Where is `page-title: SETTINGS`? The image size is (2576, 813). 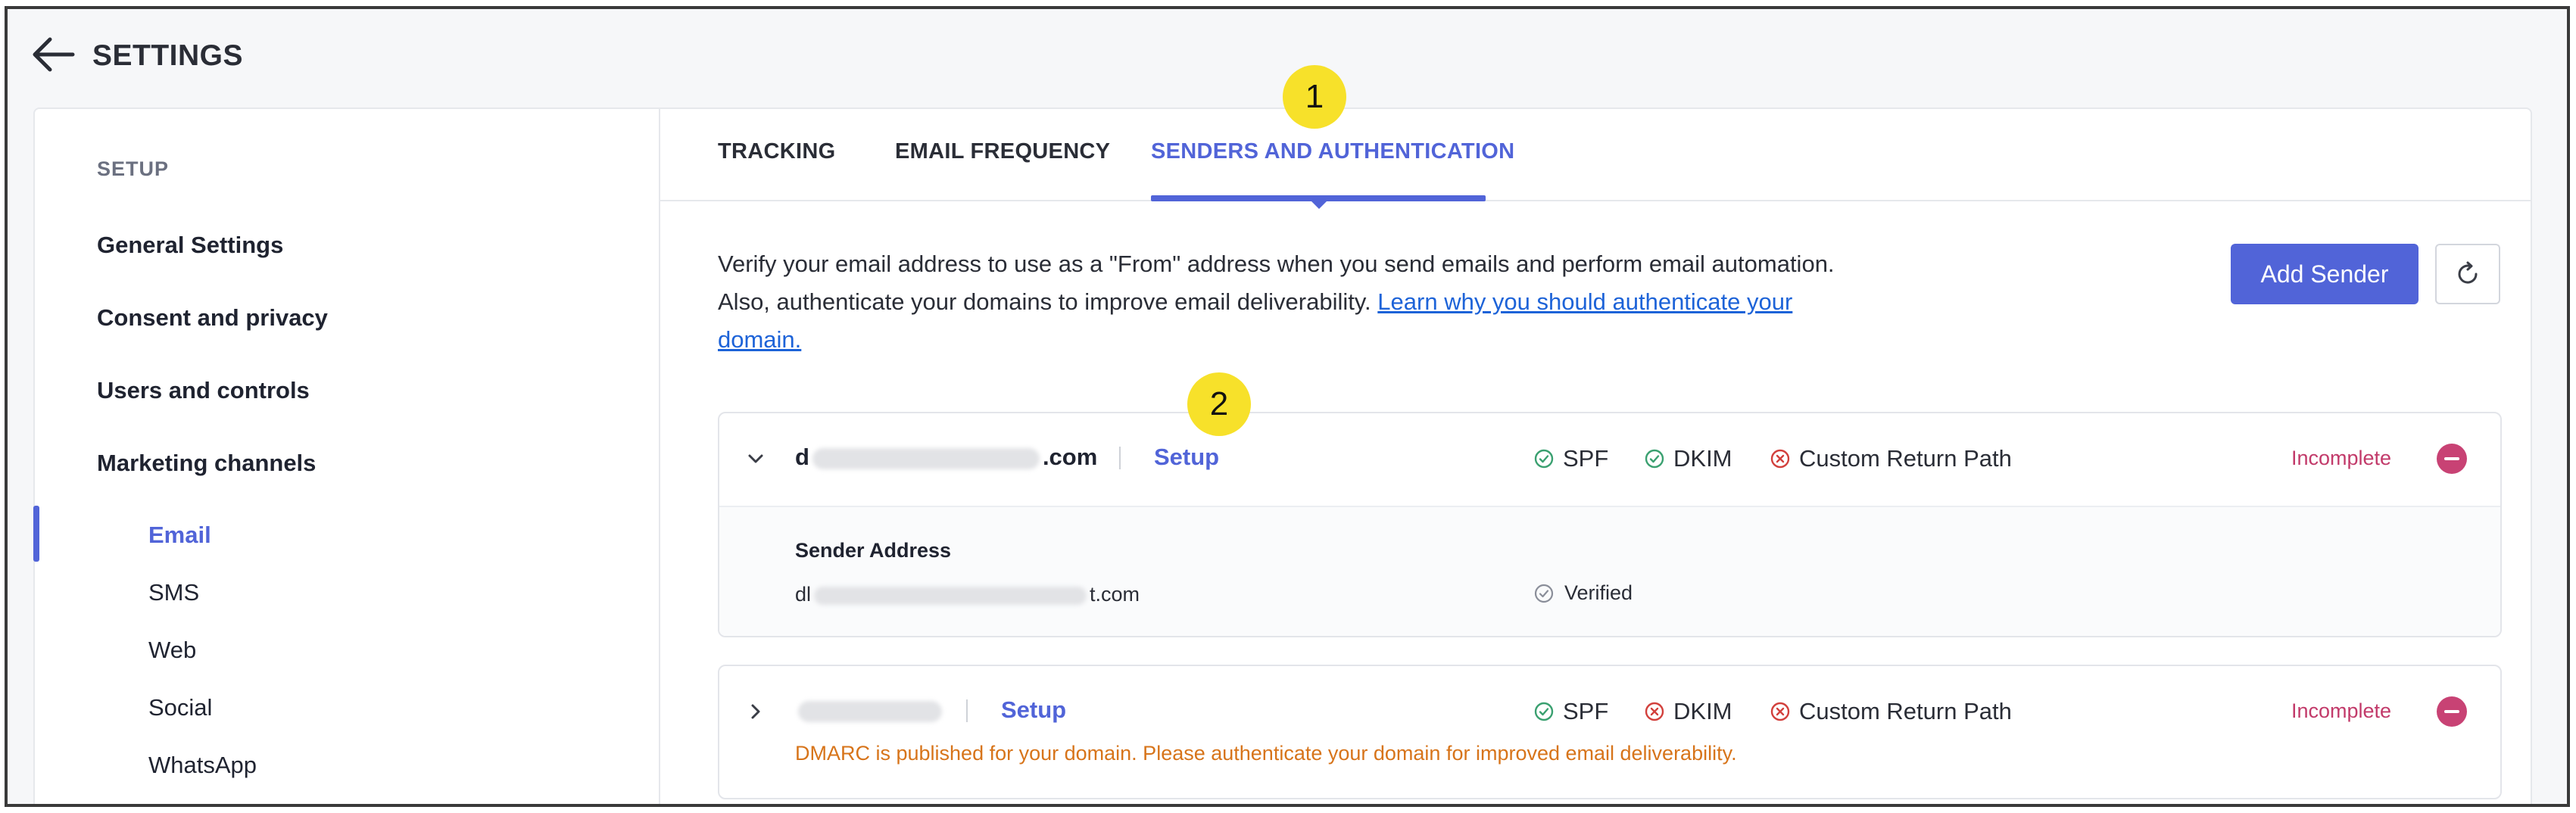
page-title: SETTINGS is located at coordinates (168, 55).